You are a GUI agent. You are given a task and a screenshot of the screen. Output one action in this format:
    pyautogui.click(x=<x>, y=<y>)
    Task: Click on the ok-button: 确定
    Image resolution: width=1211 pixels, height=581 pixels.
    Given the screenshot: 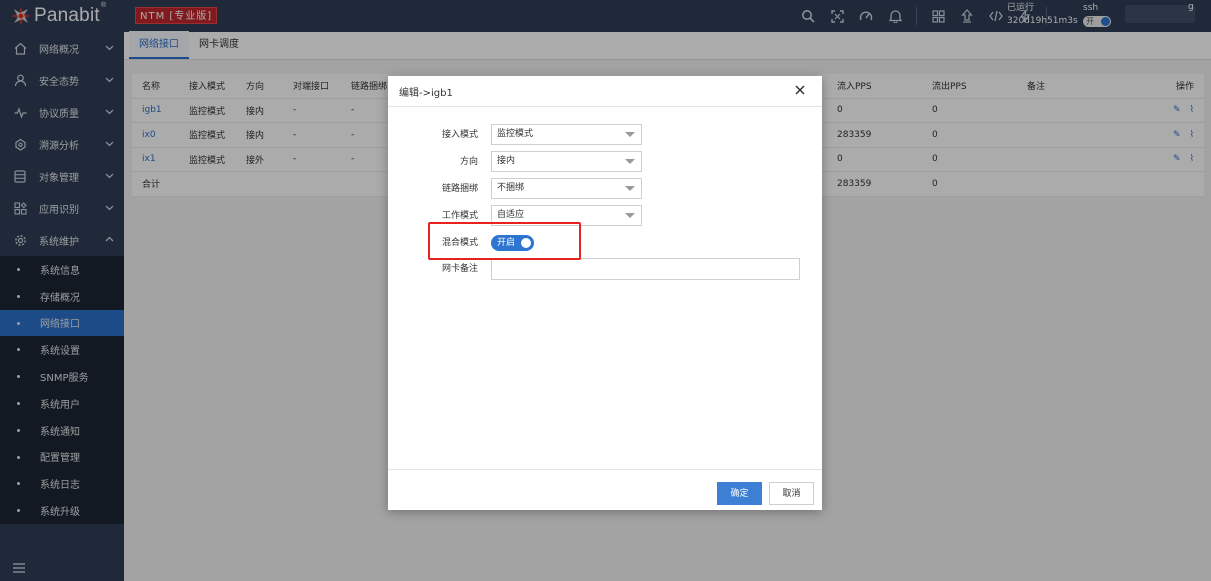 What is the action you would take?
    pyautogui.click(x=739, y=493)
    